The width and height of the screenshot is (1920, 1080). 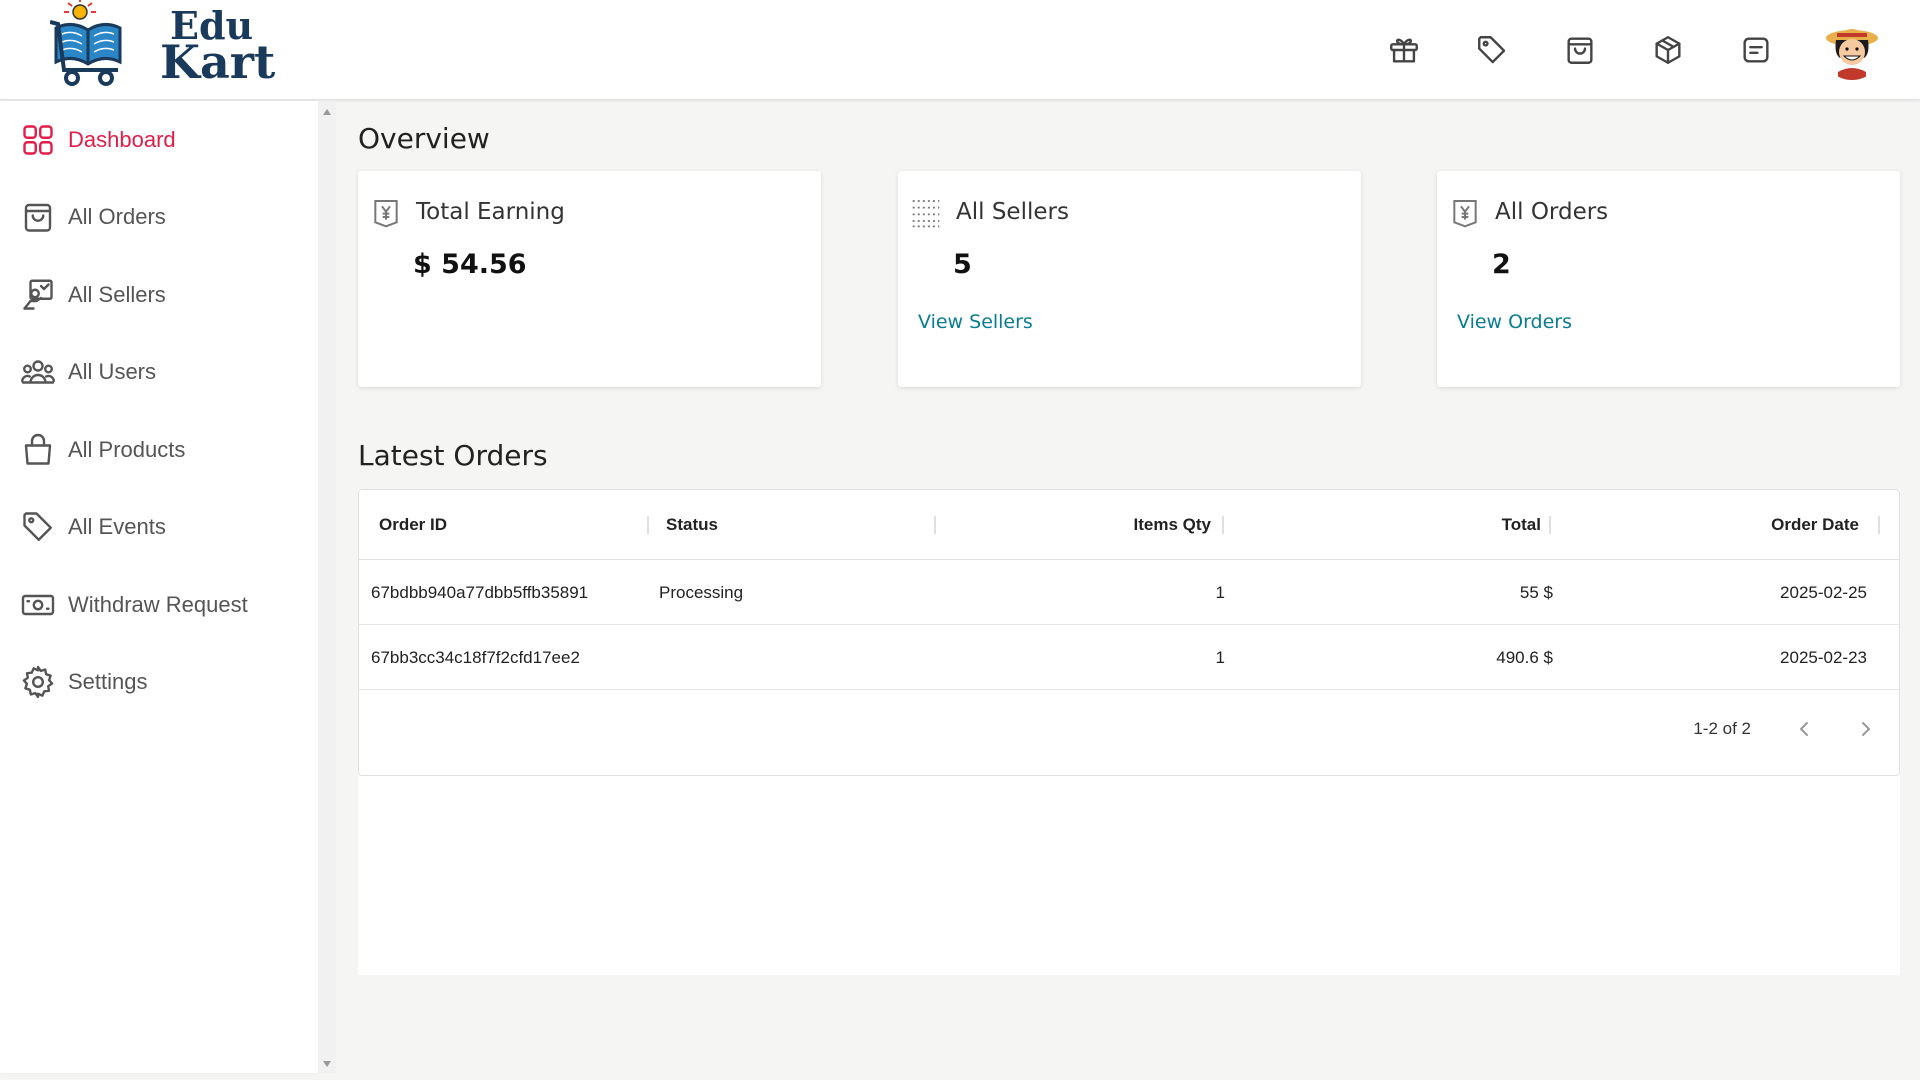 I want to click on column-header-status: Status, so click(x=692, y=525).